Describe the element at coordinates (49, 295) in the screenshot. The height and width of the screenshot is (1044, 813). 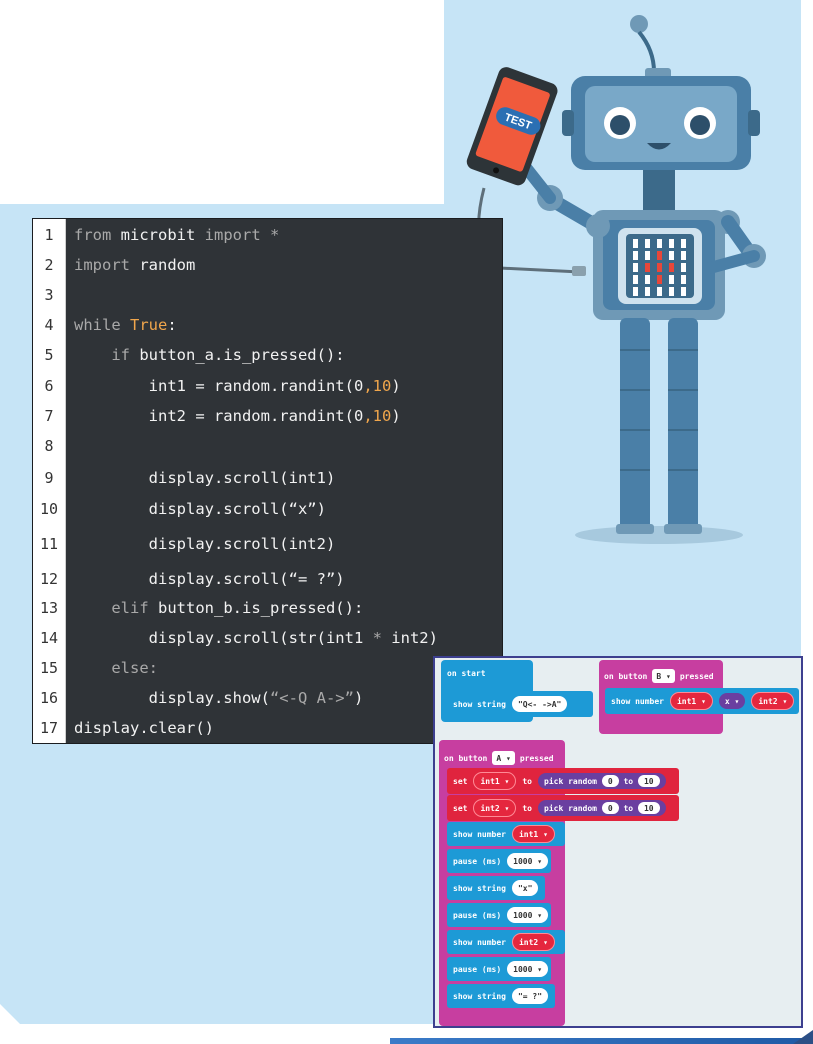
I see `line-number: 3` at that location.